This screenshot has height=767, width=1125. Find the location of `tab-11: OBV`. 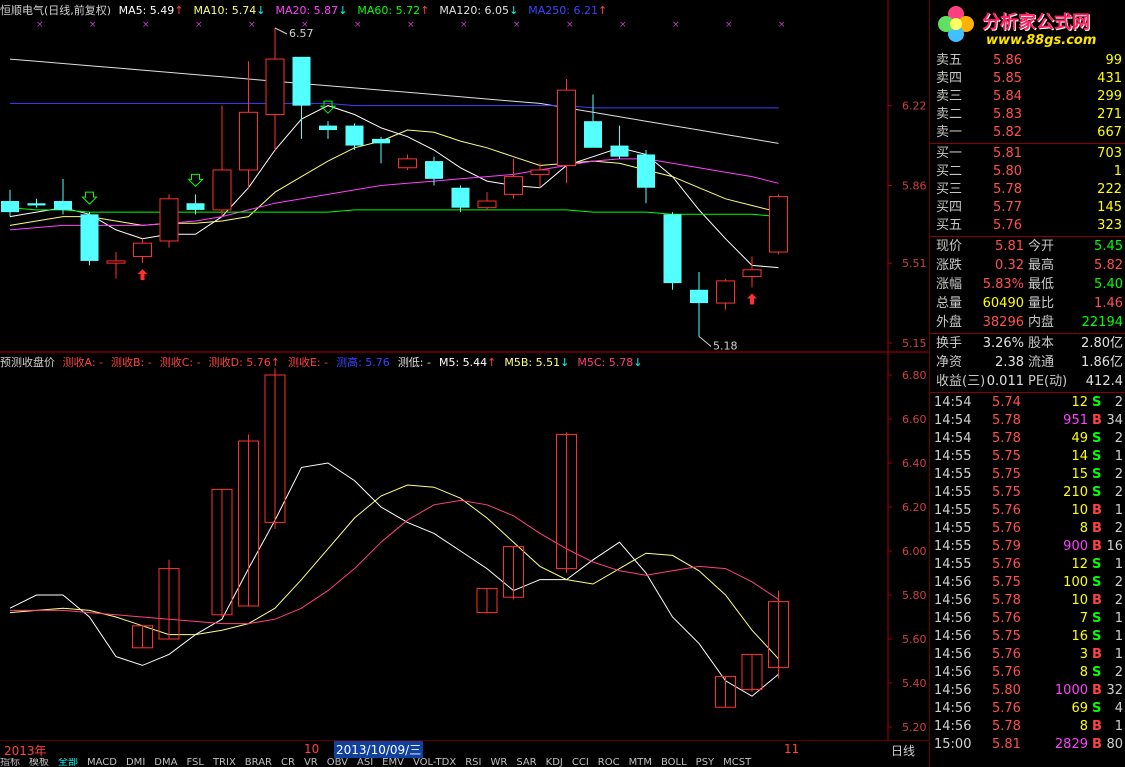

tab-11: OBV is located at coordinates (337, 762).